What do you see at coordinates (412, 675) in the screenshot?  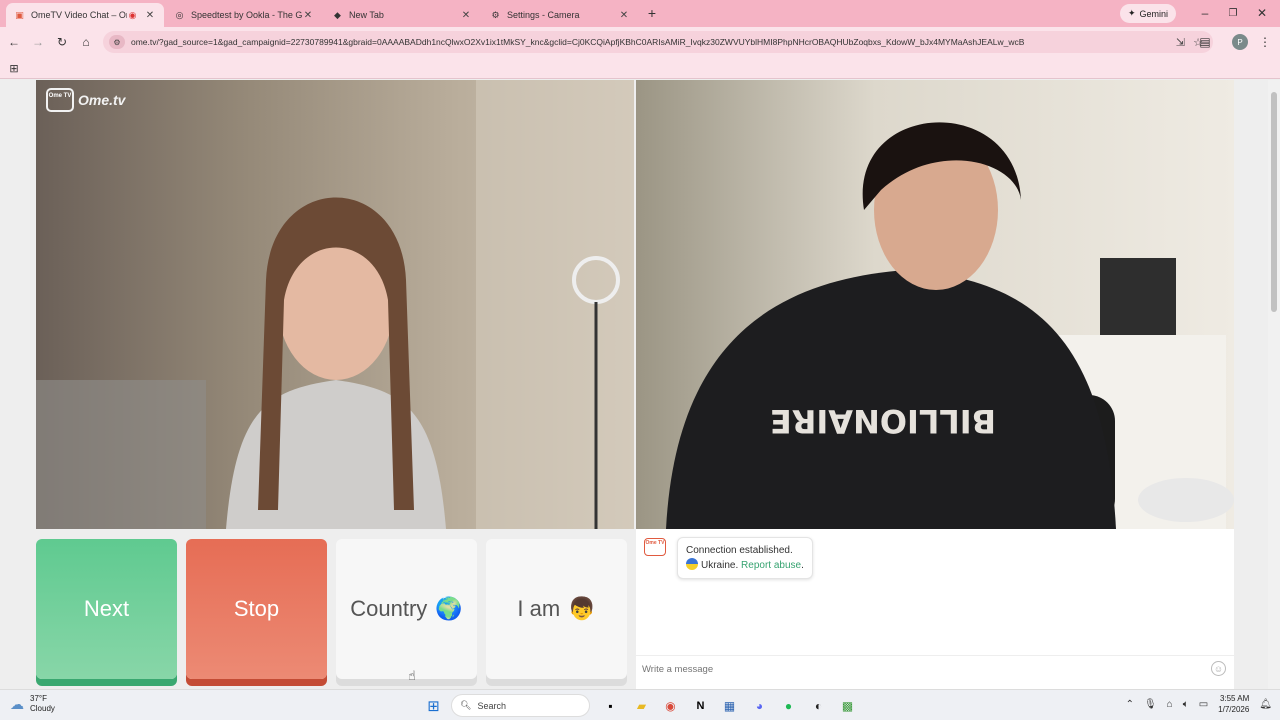 I see `mouse-pointer-icon: ☝` at bounding box center [412, 675].